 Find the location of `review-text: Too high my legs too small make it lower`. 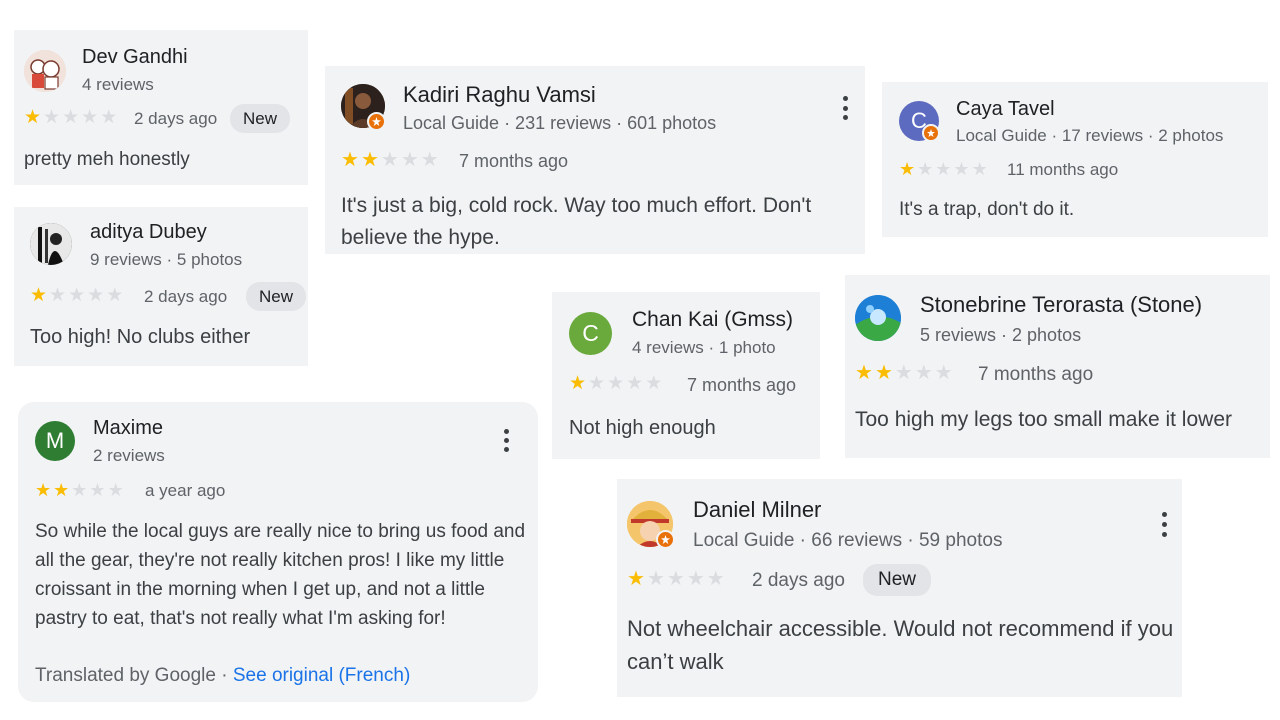

review-text: Too high my legs too small make it lower is located at coordinates (1043, 419).